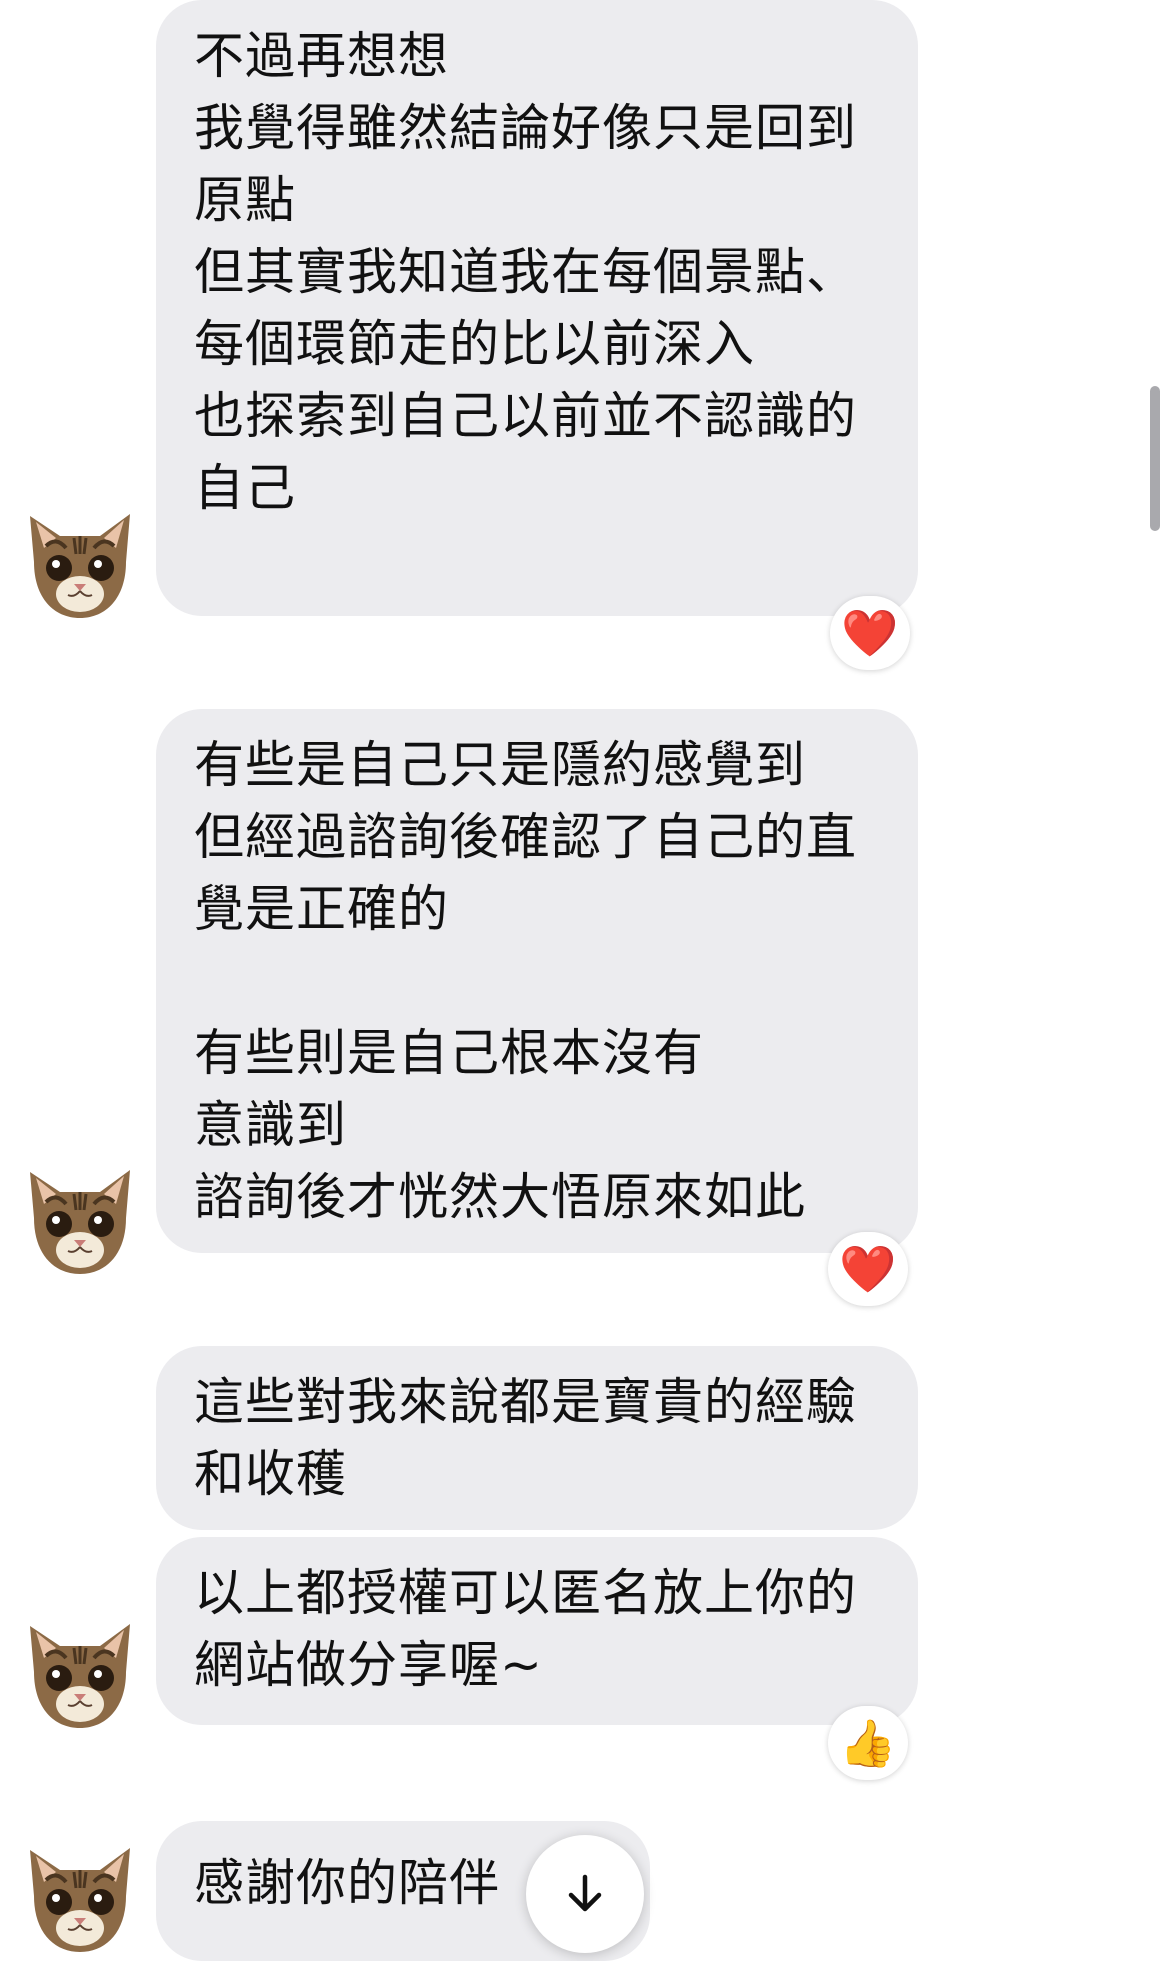 The width and height of the screenshot is (1170, 1961). Describe the element at coordinates (537, 1438) in the screenshot. I see `message-bubble: 這些對我來說都是寶貴的經驗和收穫` at that location.